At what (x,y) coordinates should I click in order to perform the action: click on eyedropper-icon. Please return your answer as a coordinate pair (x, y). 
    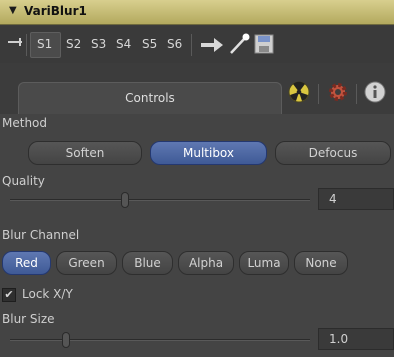
    Looking at the image, I should click on (239, 44).